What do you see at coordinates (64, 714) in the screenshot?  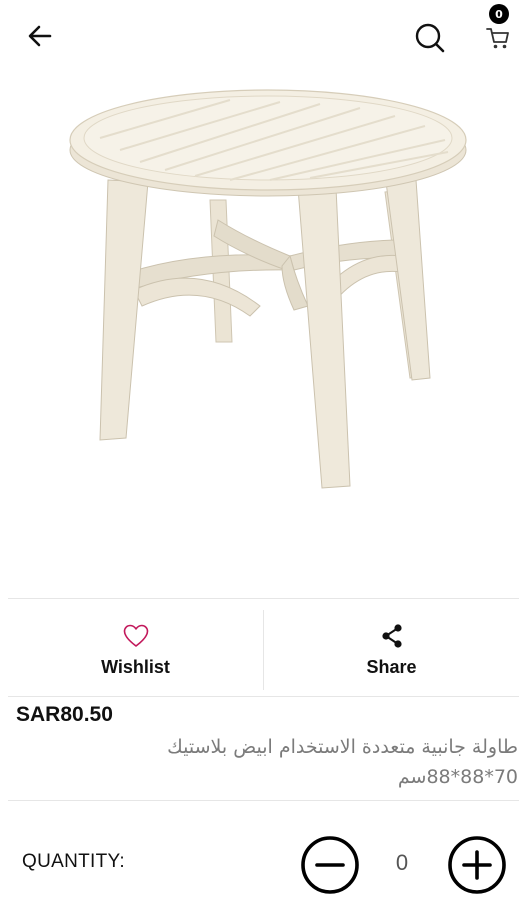 I see `product-price: SAR80.50` at bounding box center [64, 714].